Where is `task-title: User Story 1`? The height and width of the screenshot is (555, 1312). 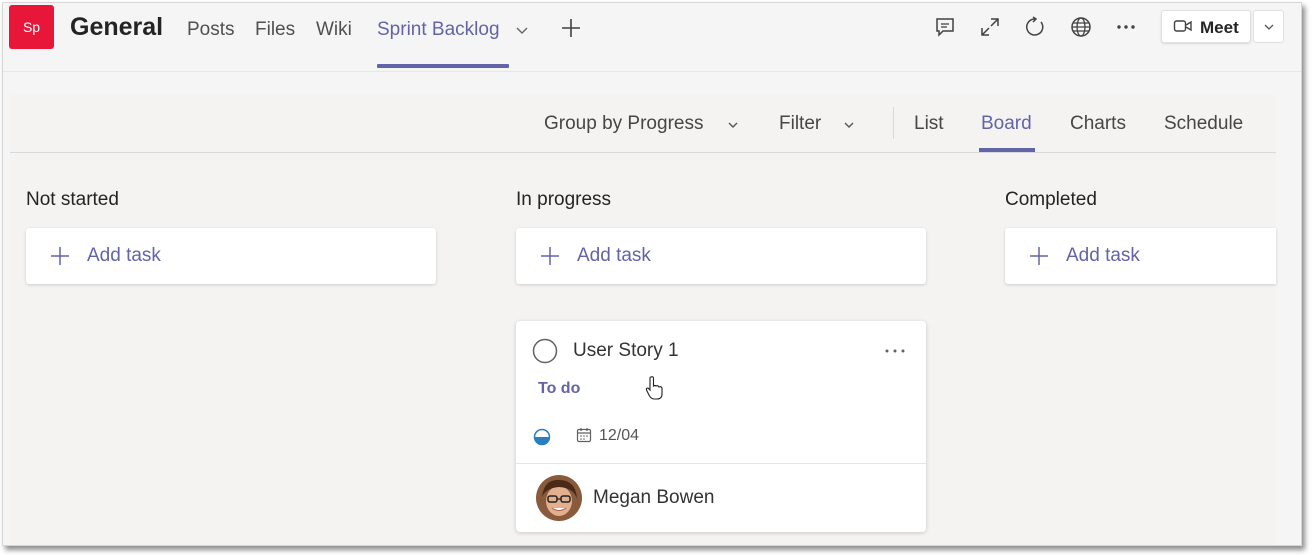
task-title: User Story 1 is located at coordinates (626, 351).